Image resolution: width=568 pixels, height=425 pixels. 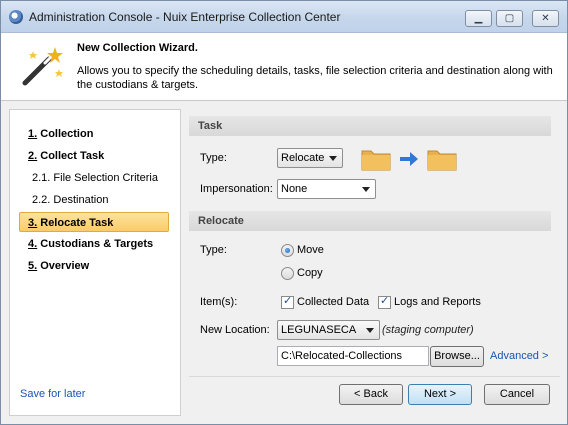 I want to click on magic-wand-icon, so click(x=42, y=66).